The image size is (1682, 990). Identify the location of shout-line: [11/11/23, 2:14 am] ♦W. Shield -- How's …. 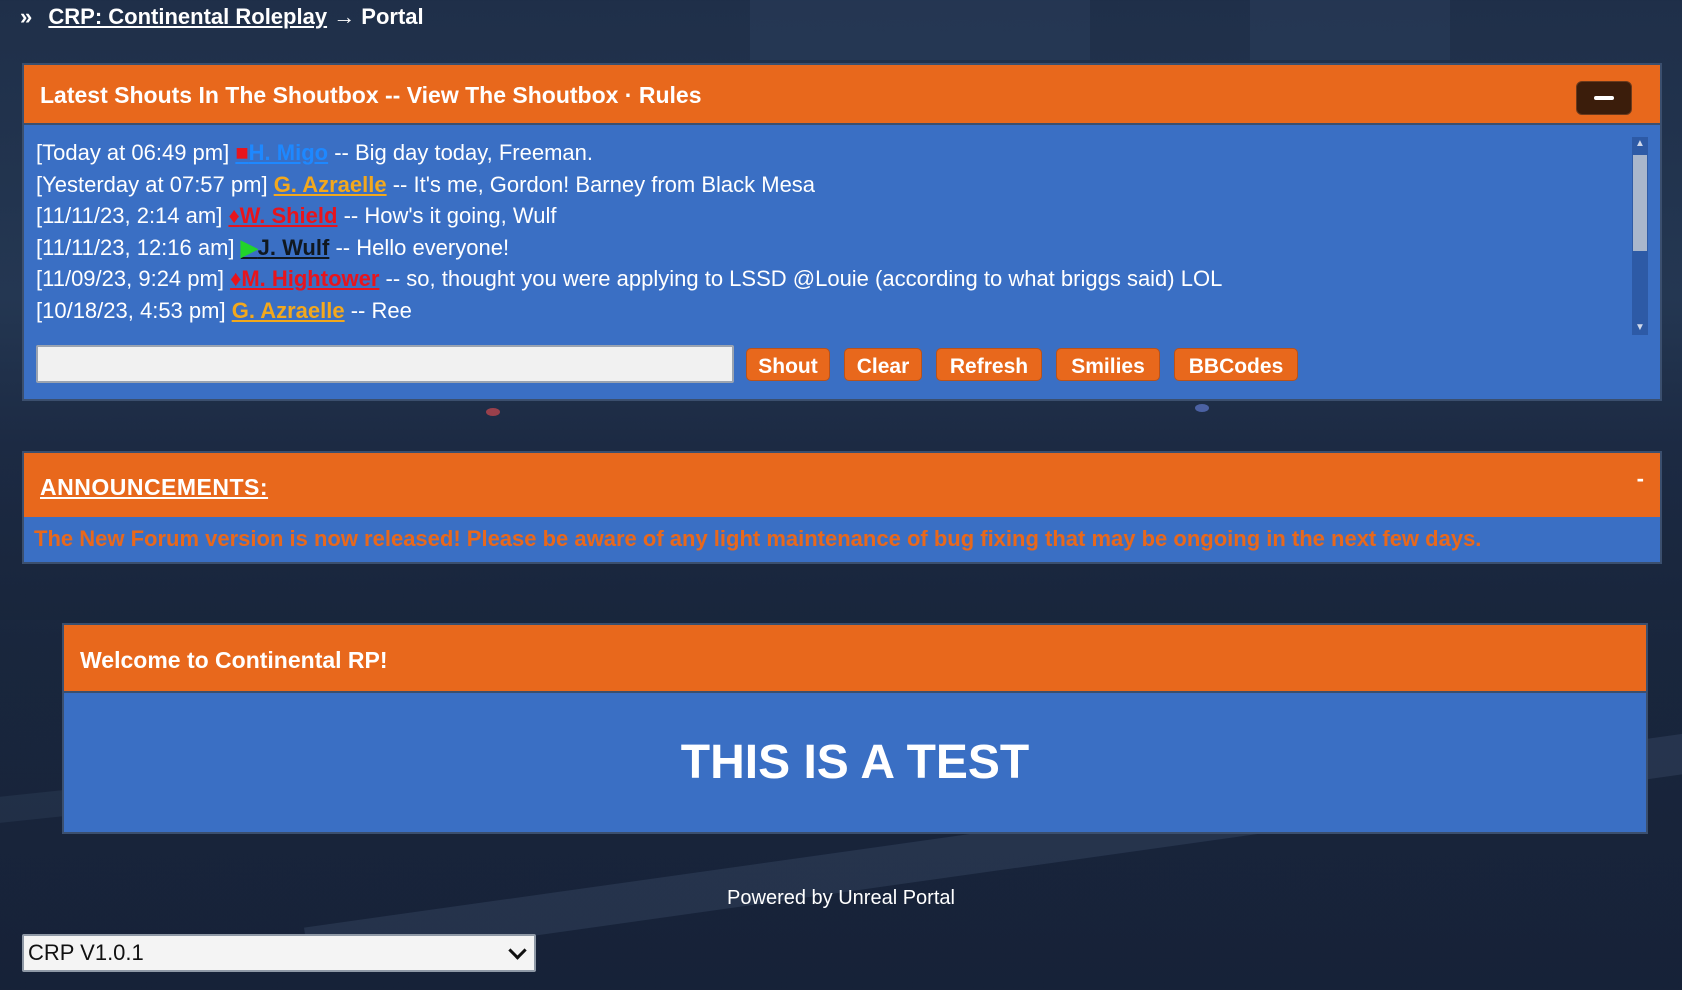
(834, 216).